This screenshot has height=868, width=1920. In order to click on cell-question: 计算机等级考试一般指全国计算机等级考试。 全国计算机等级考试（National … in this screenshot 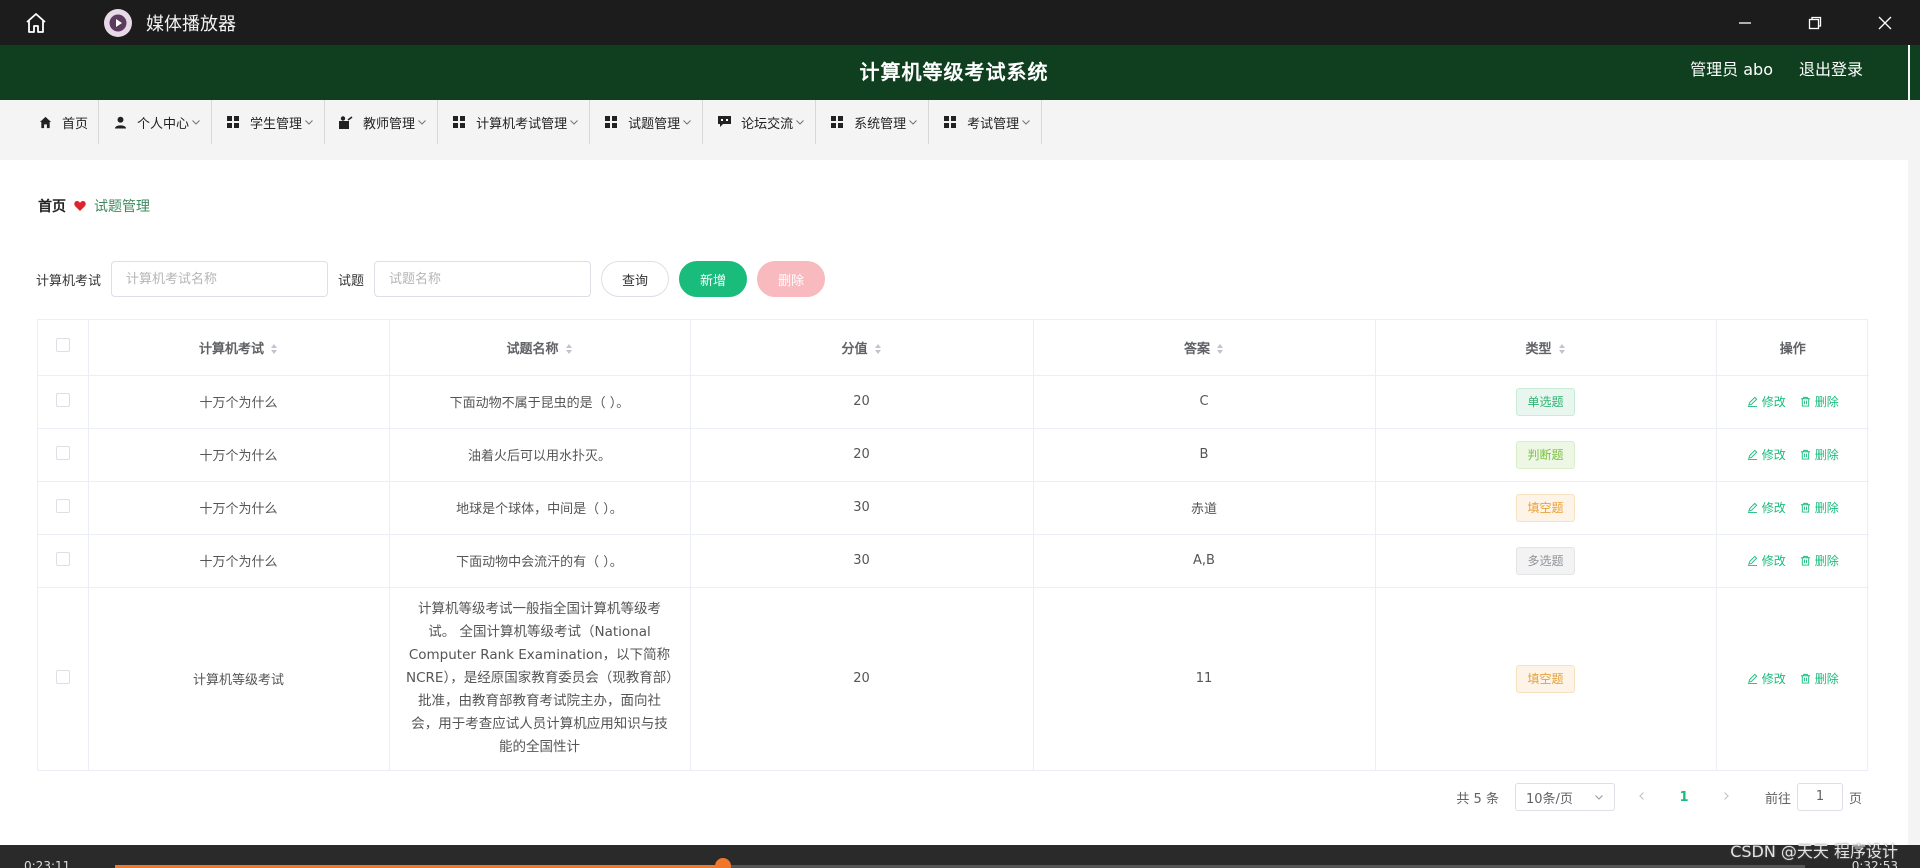, I will do `click(539, 678)`.